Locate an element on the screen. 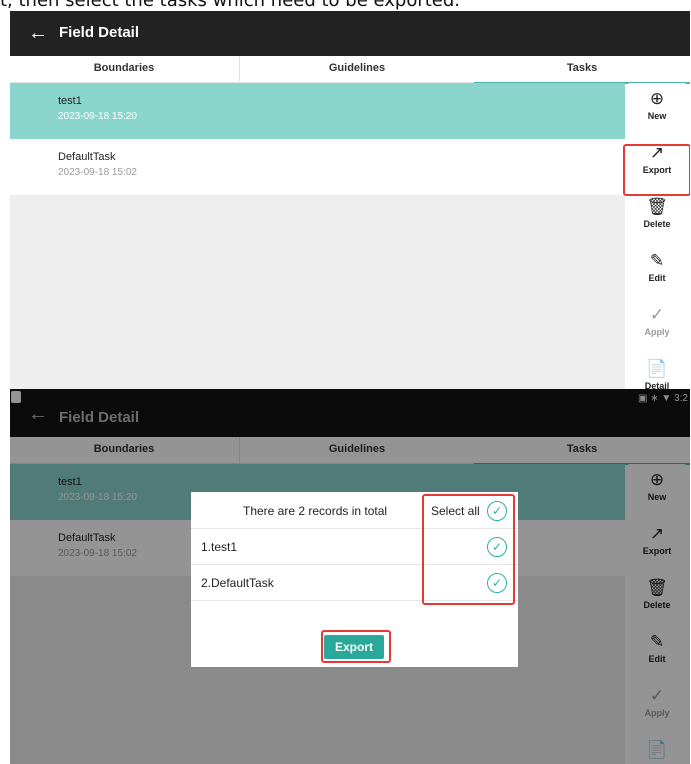  checkmark-icon: ✓ is located at coordinates (657, 314).